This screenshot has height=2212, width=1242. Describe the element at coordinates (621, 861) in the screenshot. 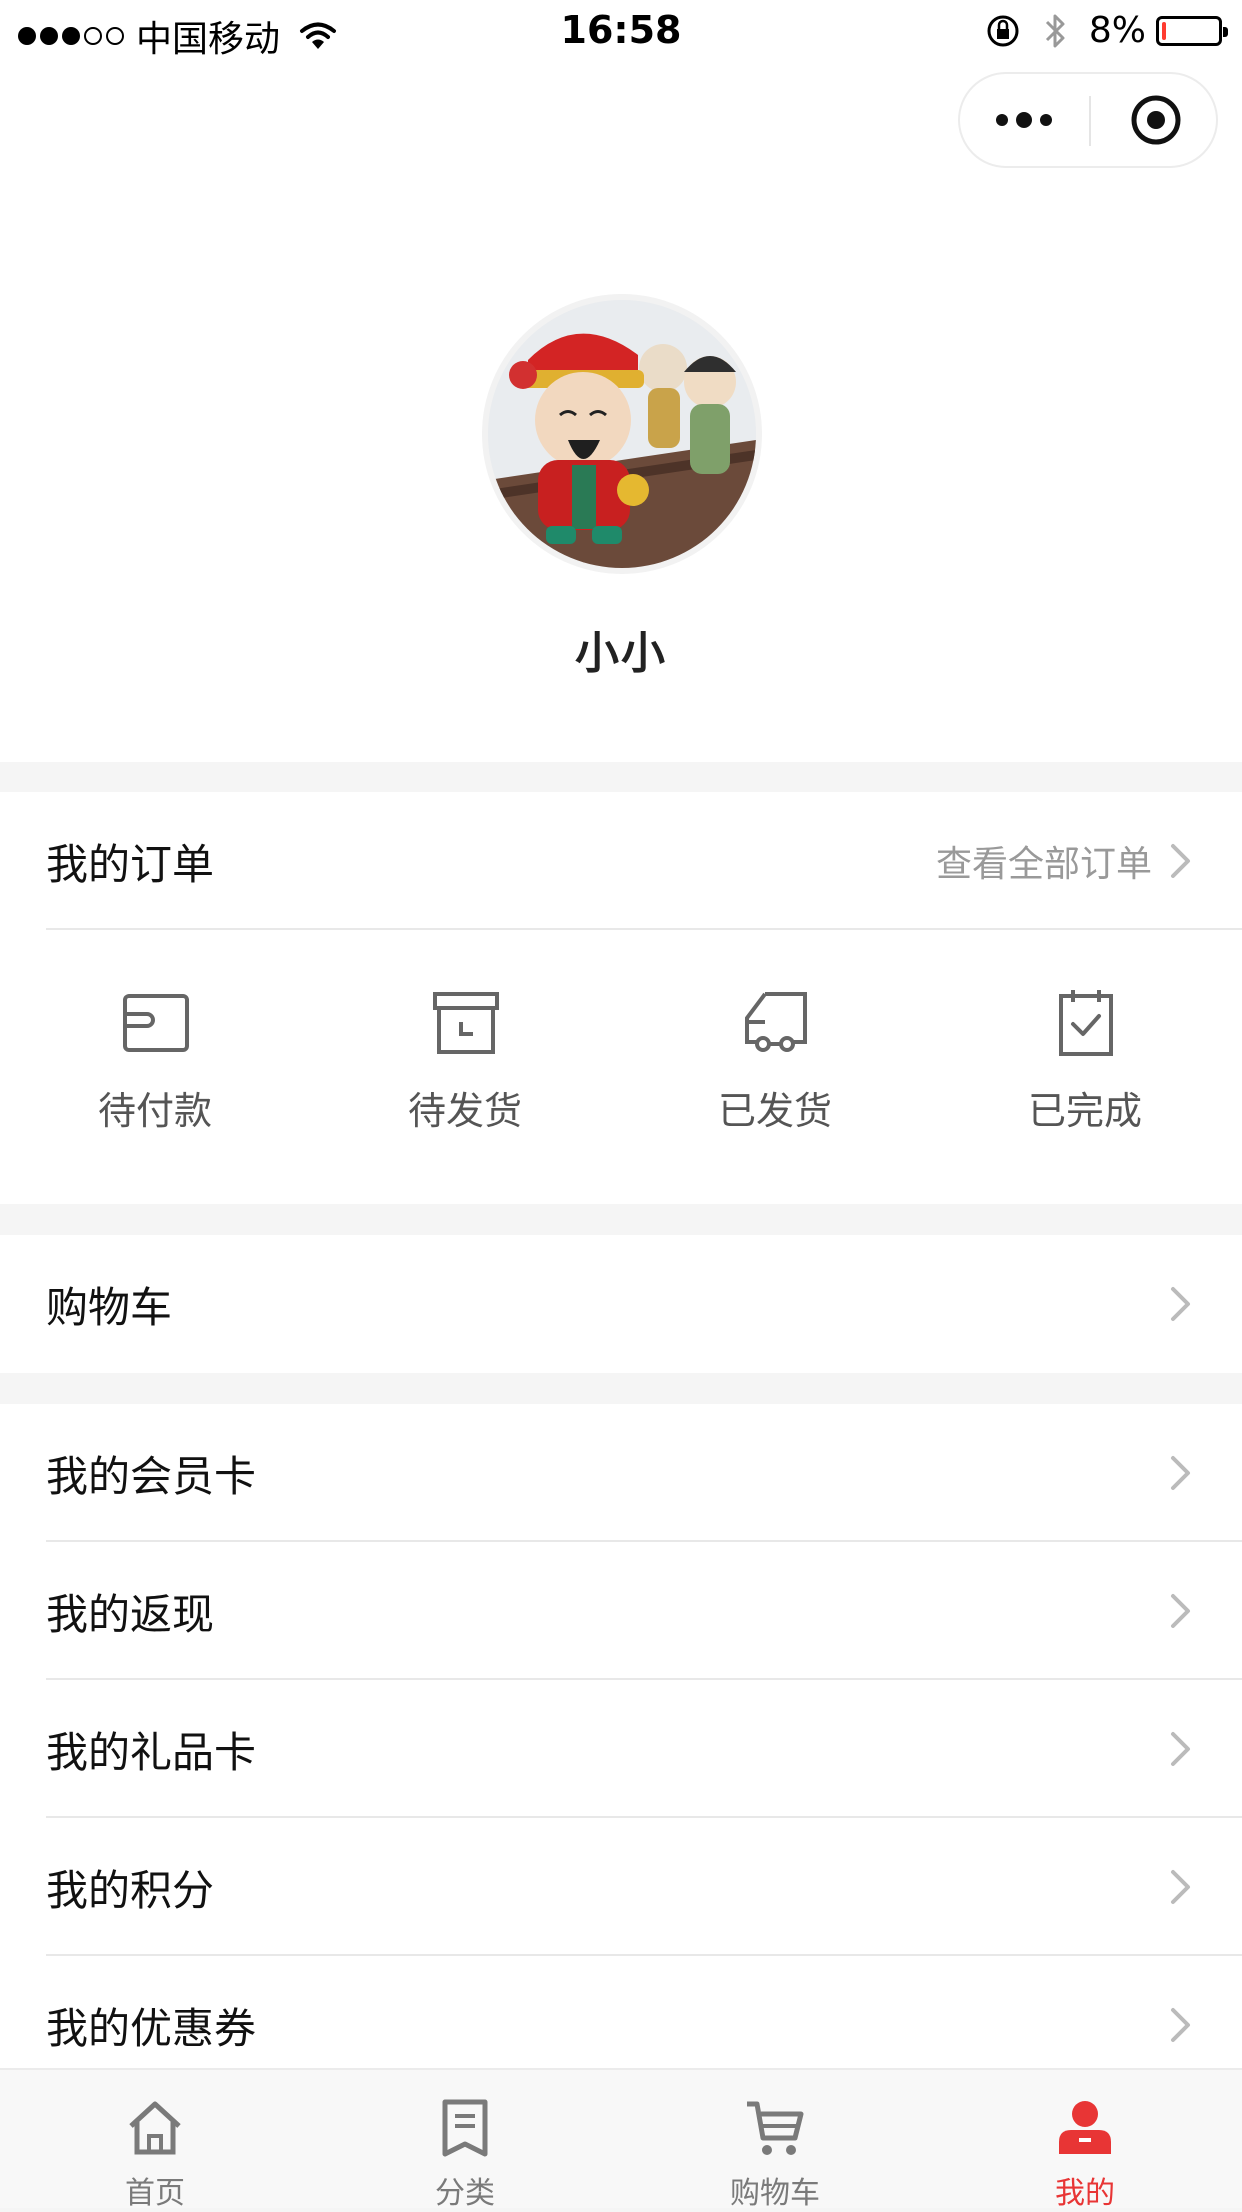

I see `orders-header-row: 我的订单 查看全部订单` at that location.